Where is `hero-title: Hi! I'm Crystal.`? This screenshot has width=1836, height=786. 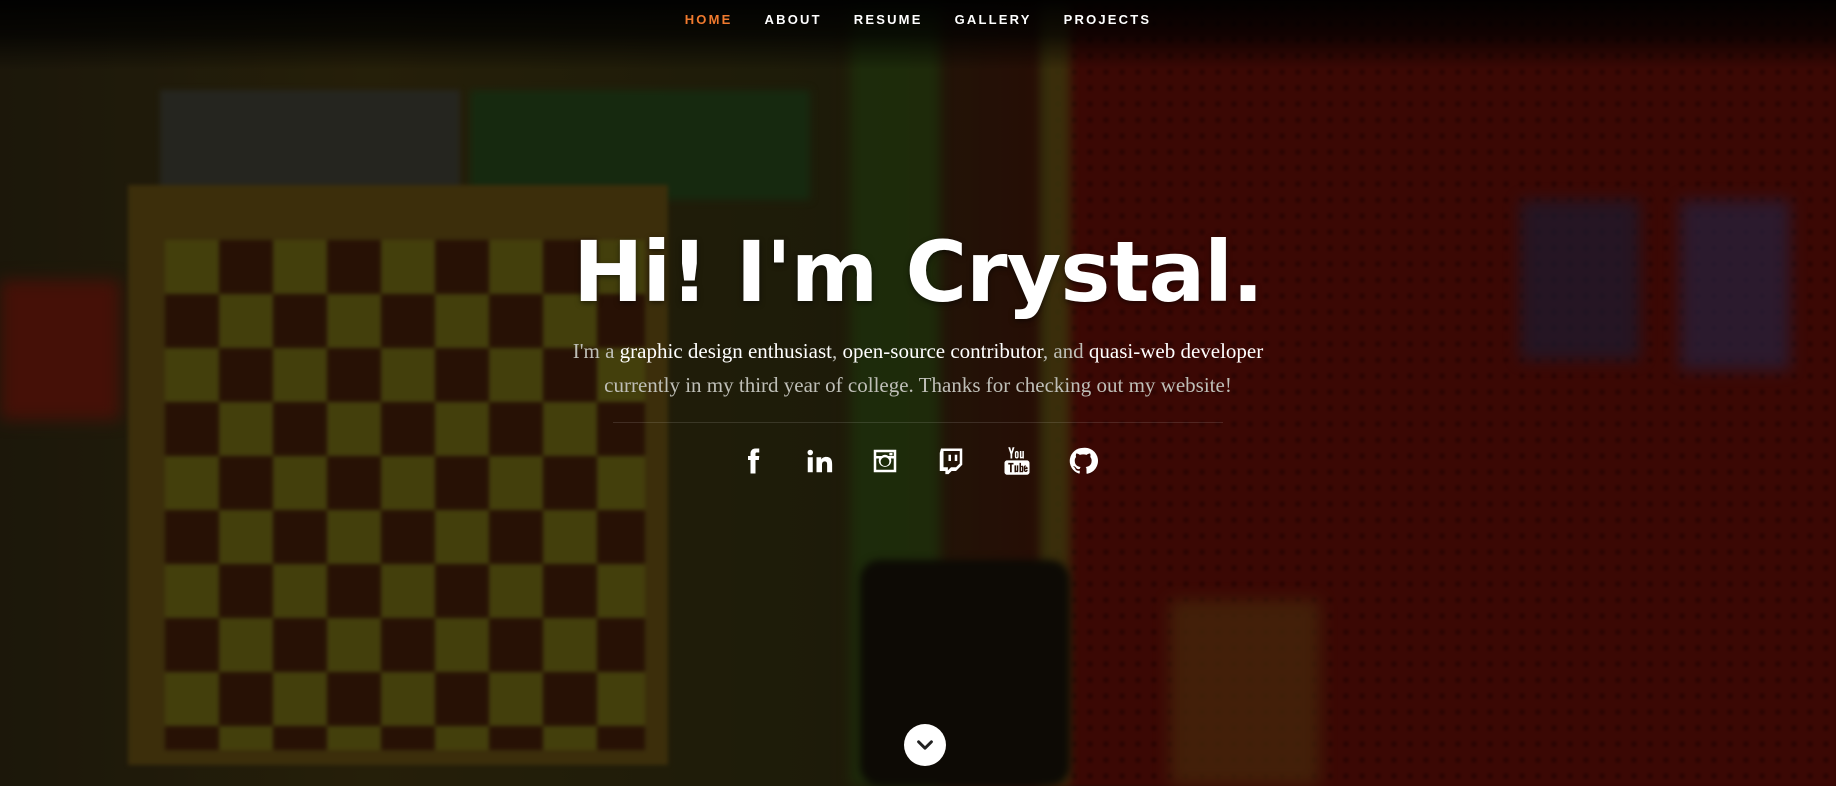
hero-title: Hi! I'm Crystal. is located at coordinates (918, 272).